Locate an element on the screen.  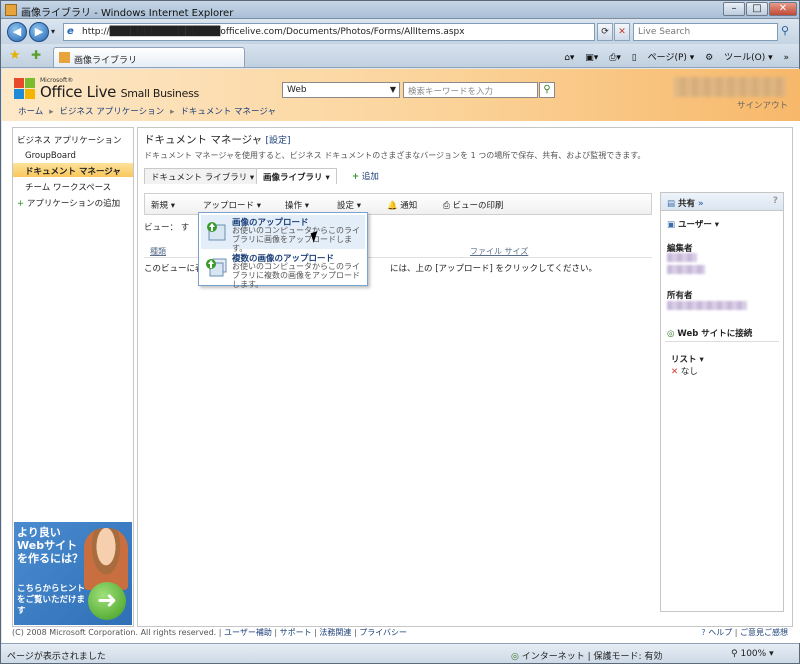
globe-icon: ◎ is located at coordinates (671, 334).